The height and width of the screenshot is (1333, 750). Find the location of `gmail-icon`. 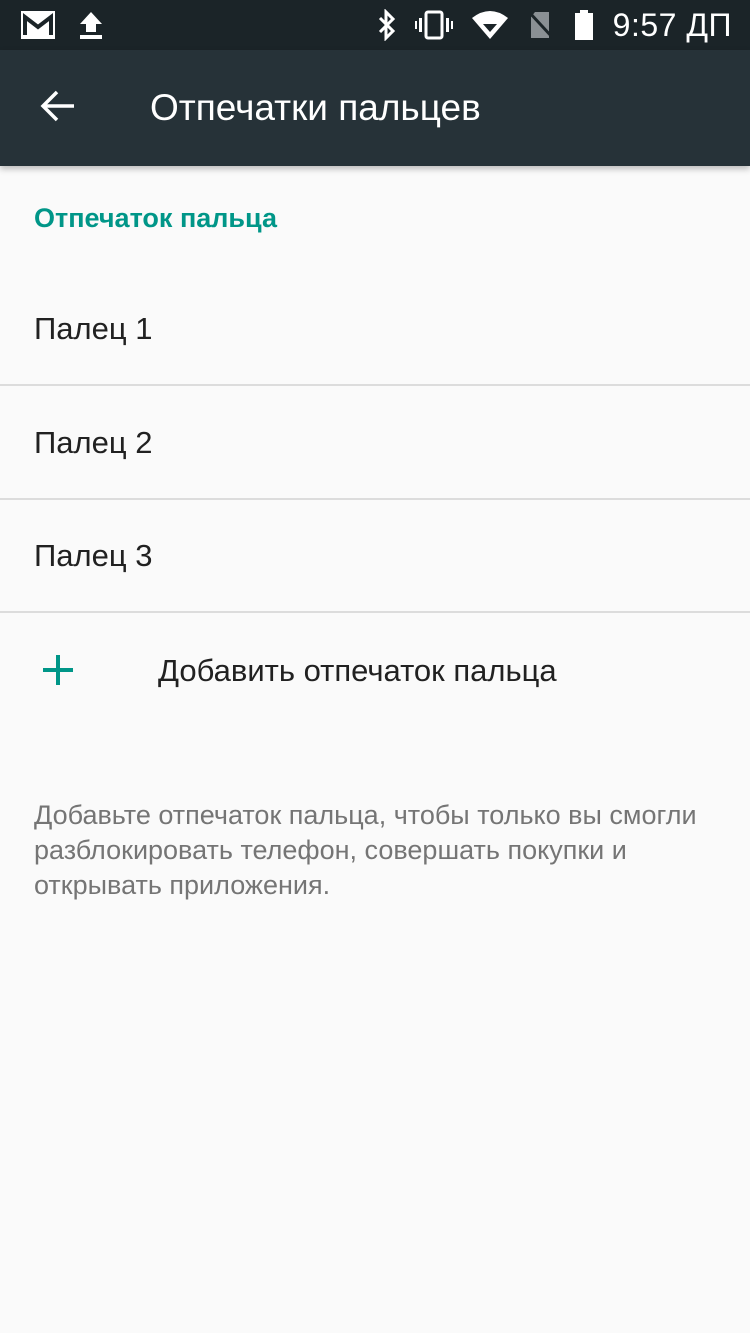

gmail-icon is located at coordinates (38, 25).